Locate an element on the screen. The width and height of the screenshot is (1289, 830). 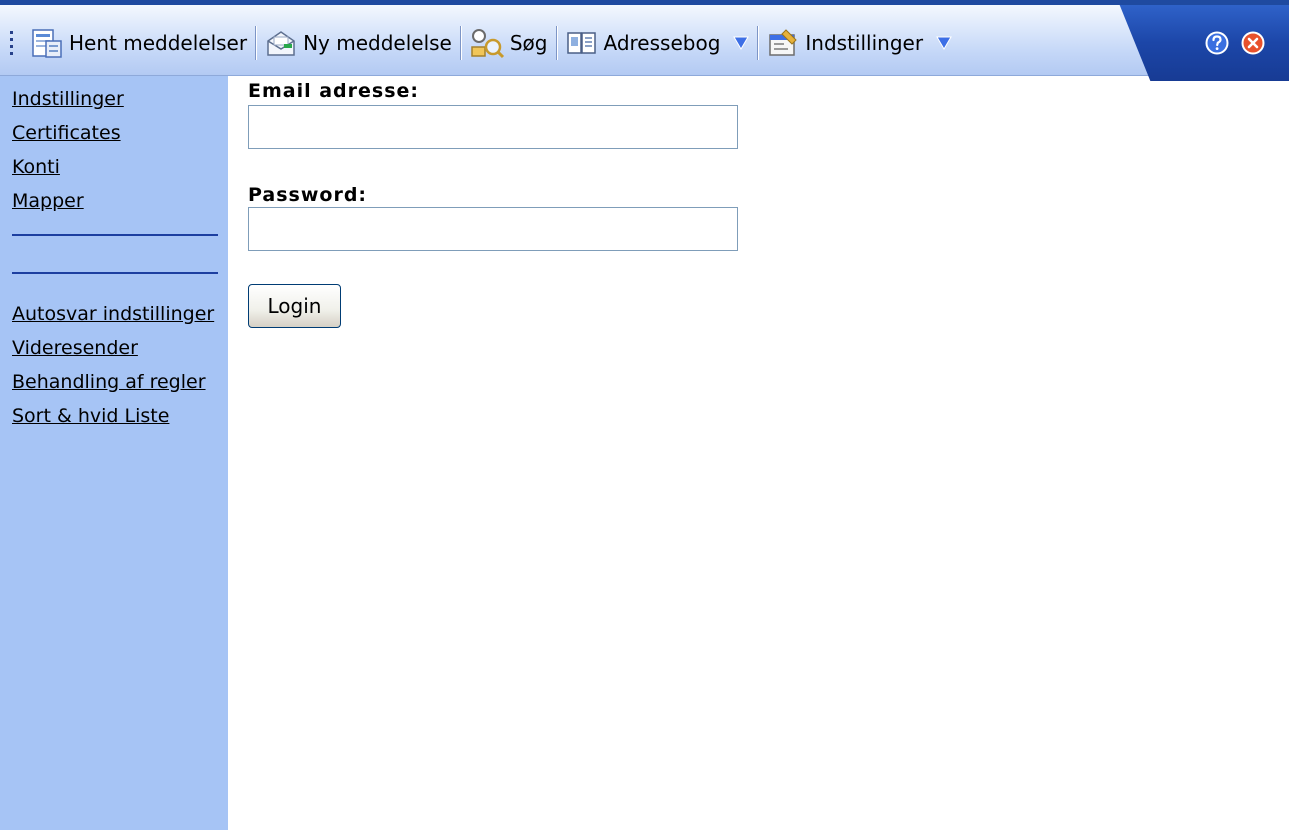
sidebar-item-certificates: Certificates is located at coordinates (68, 133).